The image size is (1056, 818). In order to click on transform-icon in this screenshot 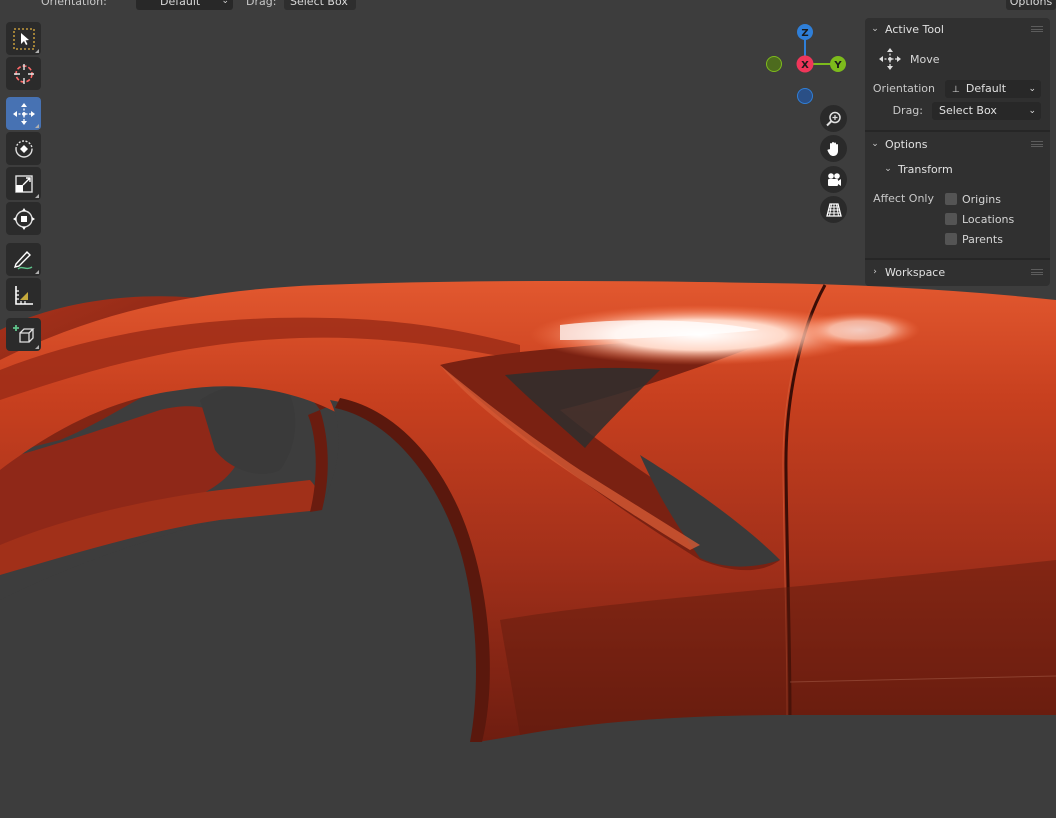, I will do `click(23, 218)`.